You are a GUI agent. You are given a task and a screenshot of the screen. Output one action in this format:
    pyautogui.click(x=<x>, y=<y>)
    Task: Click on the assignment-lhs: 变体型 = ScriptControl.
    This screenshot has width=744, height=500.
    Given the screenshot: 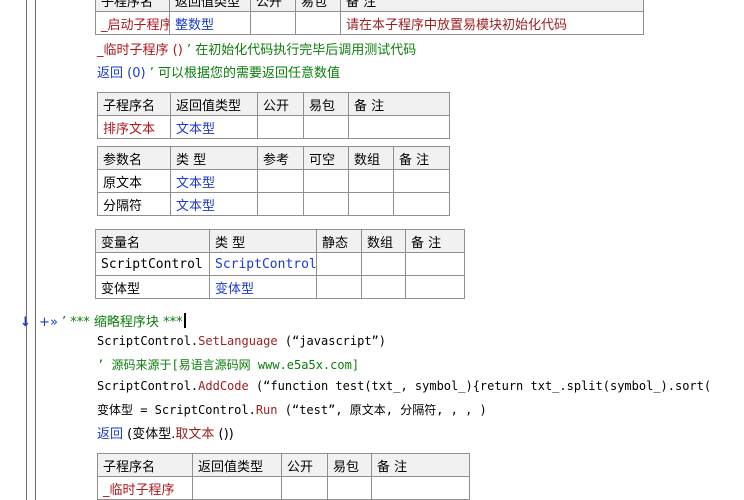 What is the action you would take?
    pyautogui.click(x=176, y=410)
    